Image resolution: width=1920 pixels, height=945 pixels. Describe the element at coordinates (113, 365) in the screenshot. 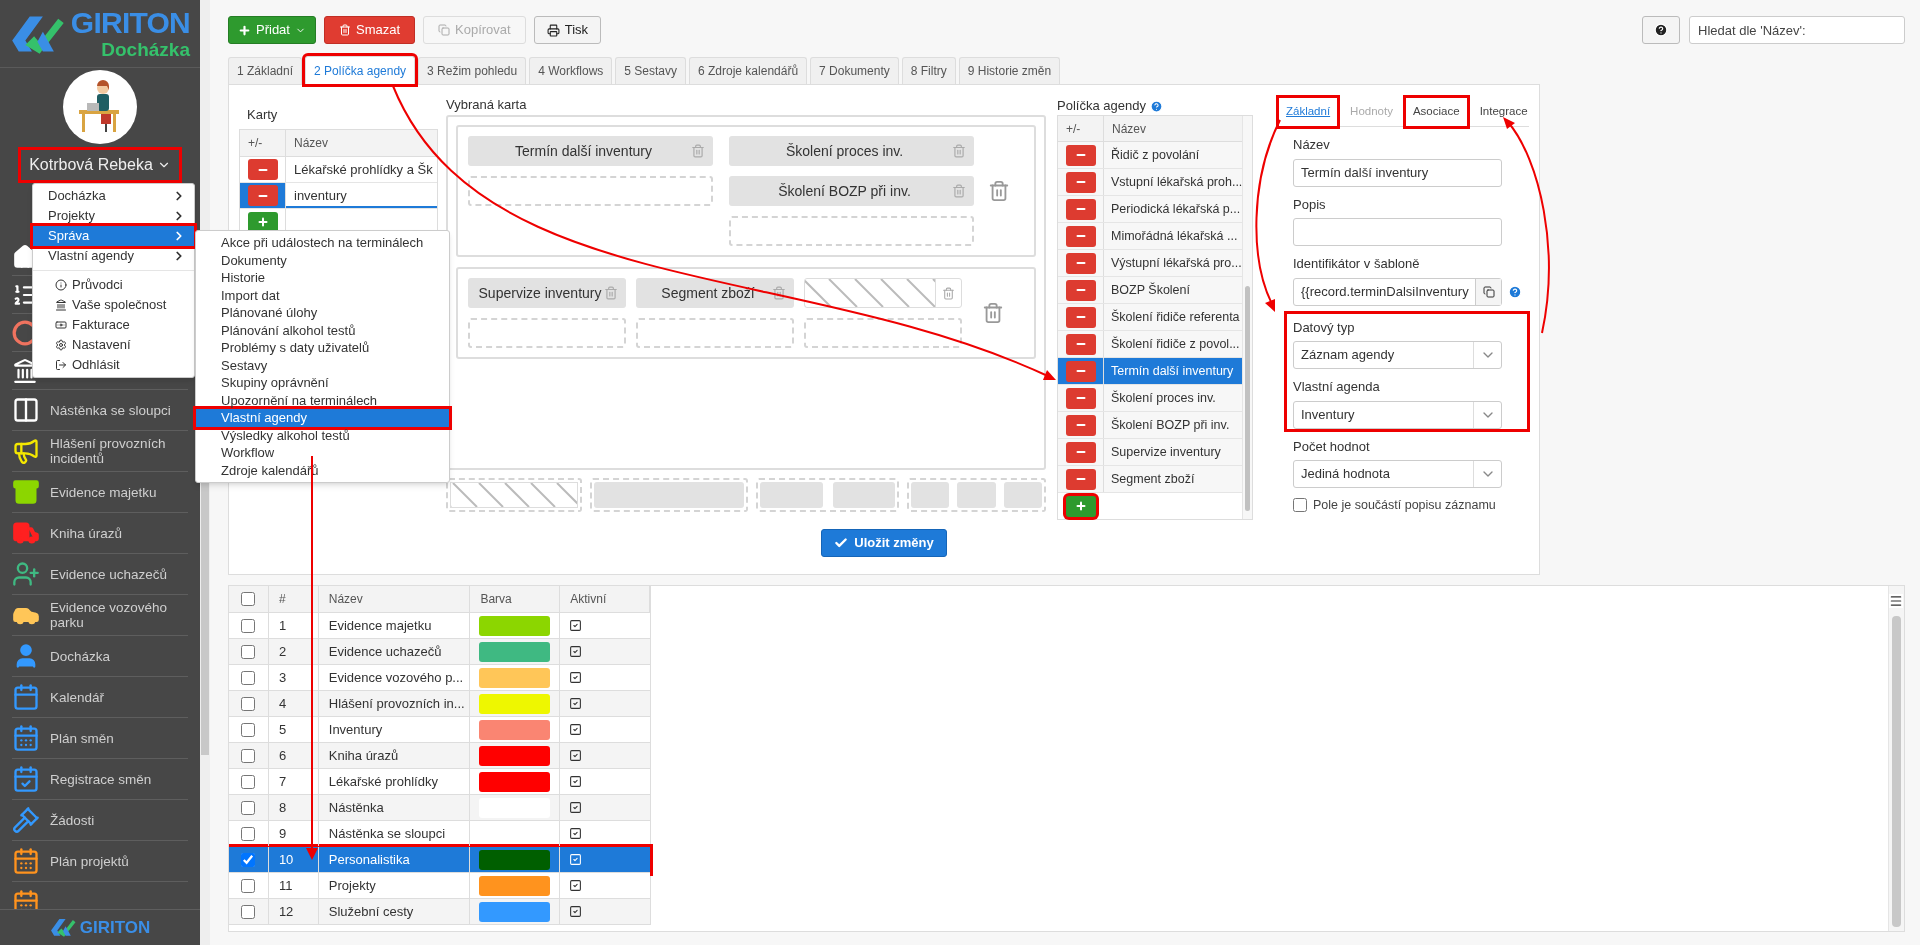

I see `menu-item: Odhlásit` at that location.